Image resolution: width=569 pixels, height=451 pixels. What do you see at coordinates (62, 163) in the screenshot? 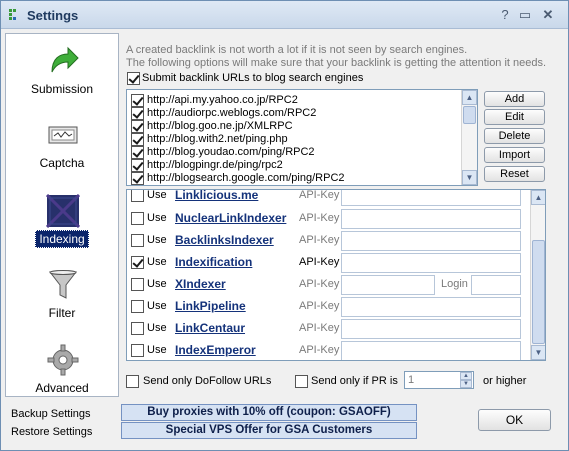
I see `sidebar-item-label: Captcha` at bounding box center [62, 163].